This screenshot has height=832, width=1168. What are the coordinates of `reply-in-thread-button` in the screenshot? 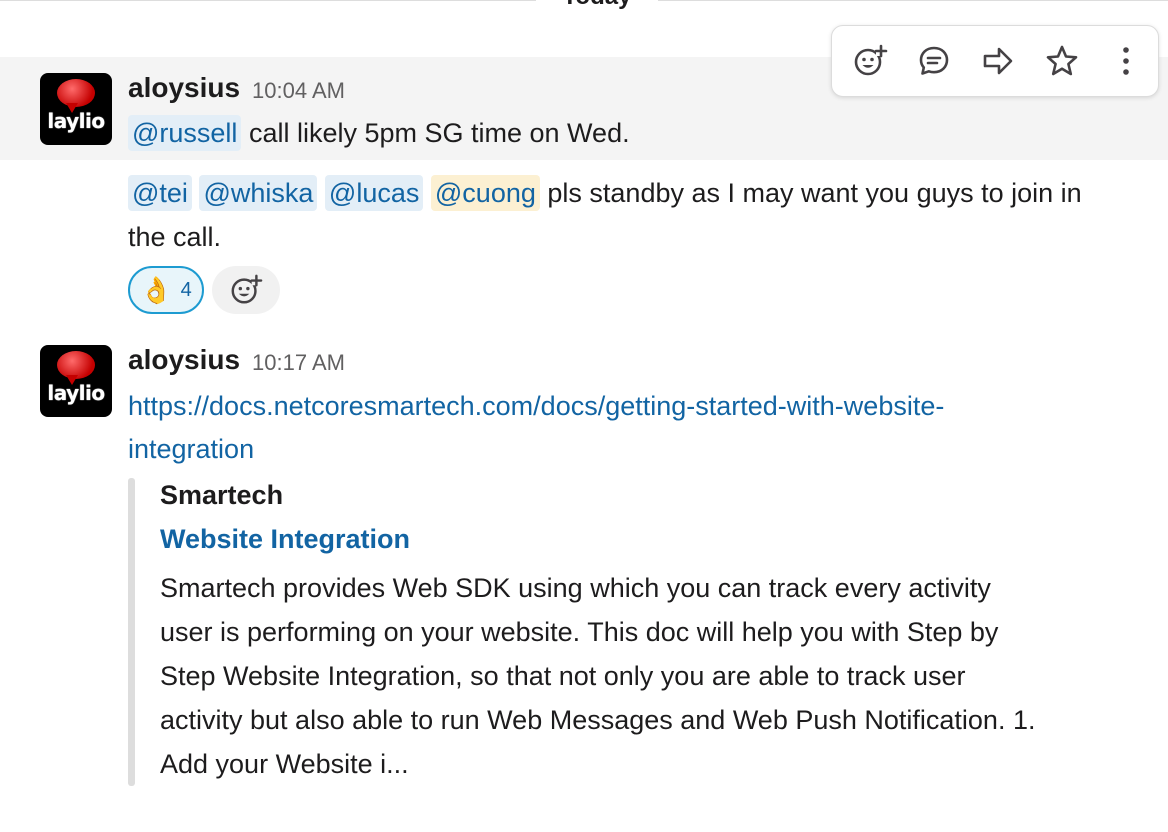 It's located at (934, 61).